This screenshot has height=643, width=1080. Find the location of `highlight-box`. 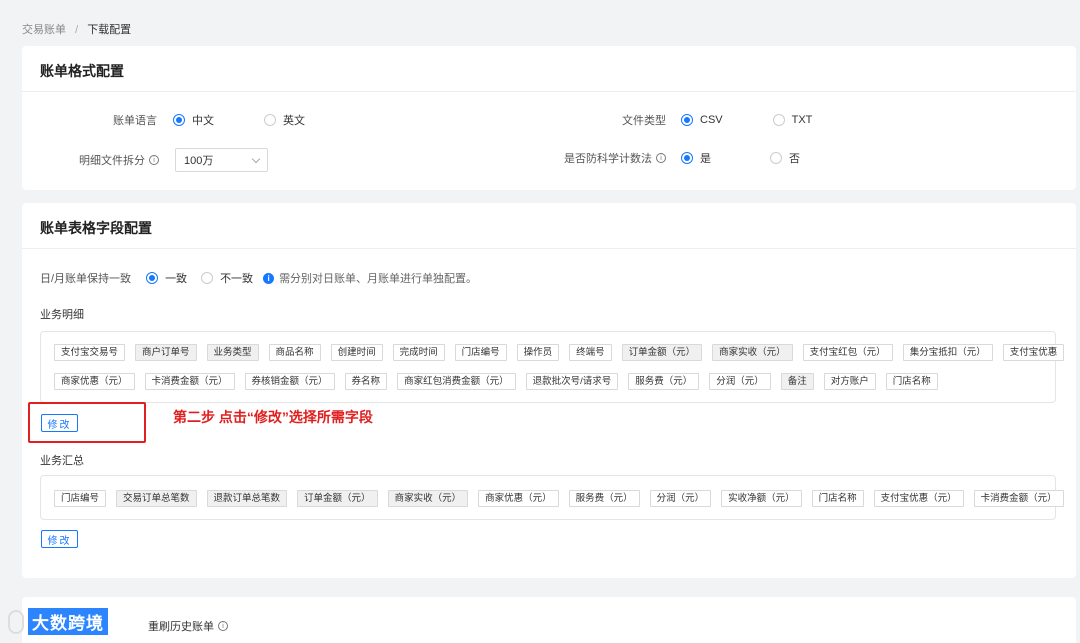

highlight-box is located at coordinates (87, 422).